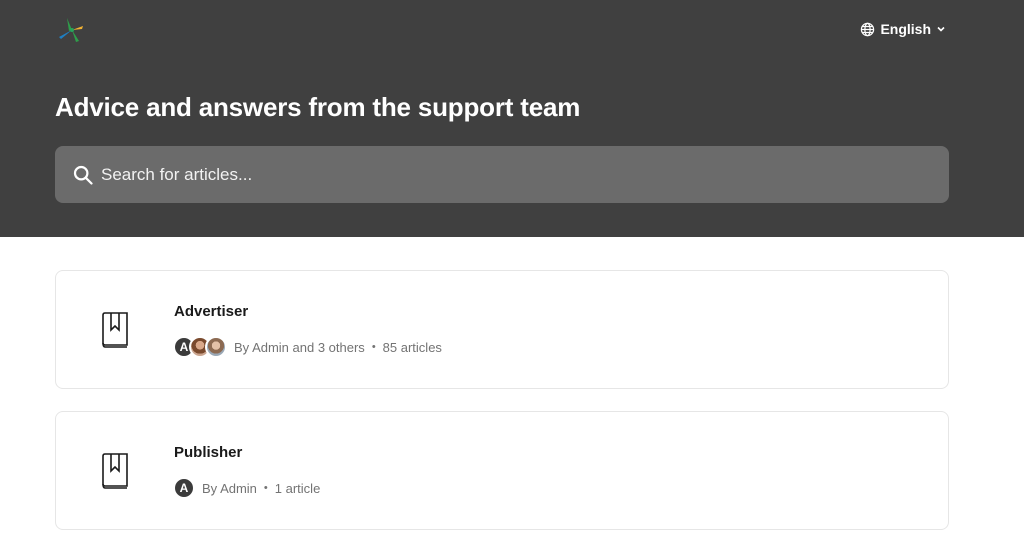  Describe the element at coordinates (71, 30) in the screenshot. I see `logo-icon` at that location.